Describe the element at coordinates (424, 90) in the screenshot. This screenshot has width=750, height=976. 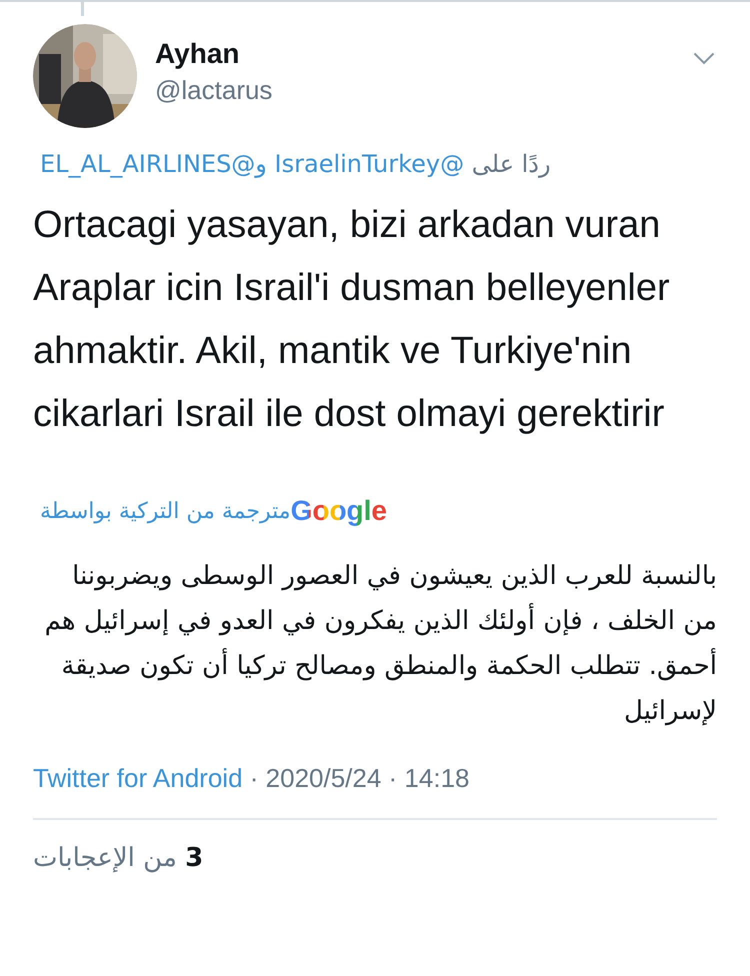
I see `author-handle: @lactarus` at that location.